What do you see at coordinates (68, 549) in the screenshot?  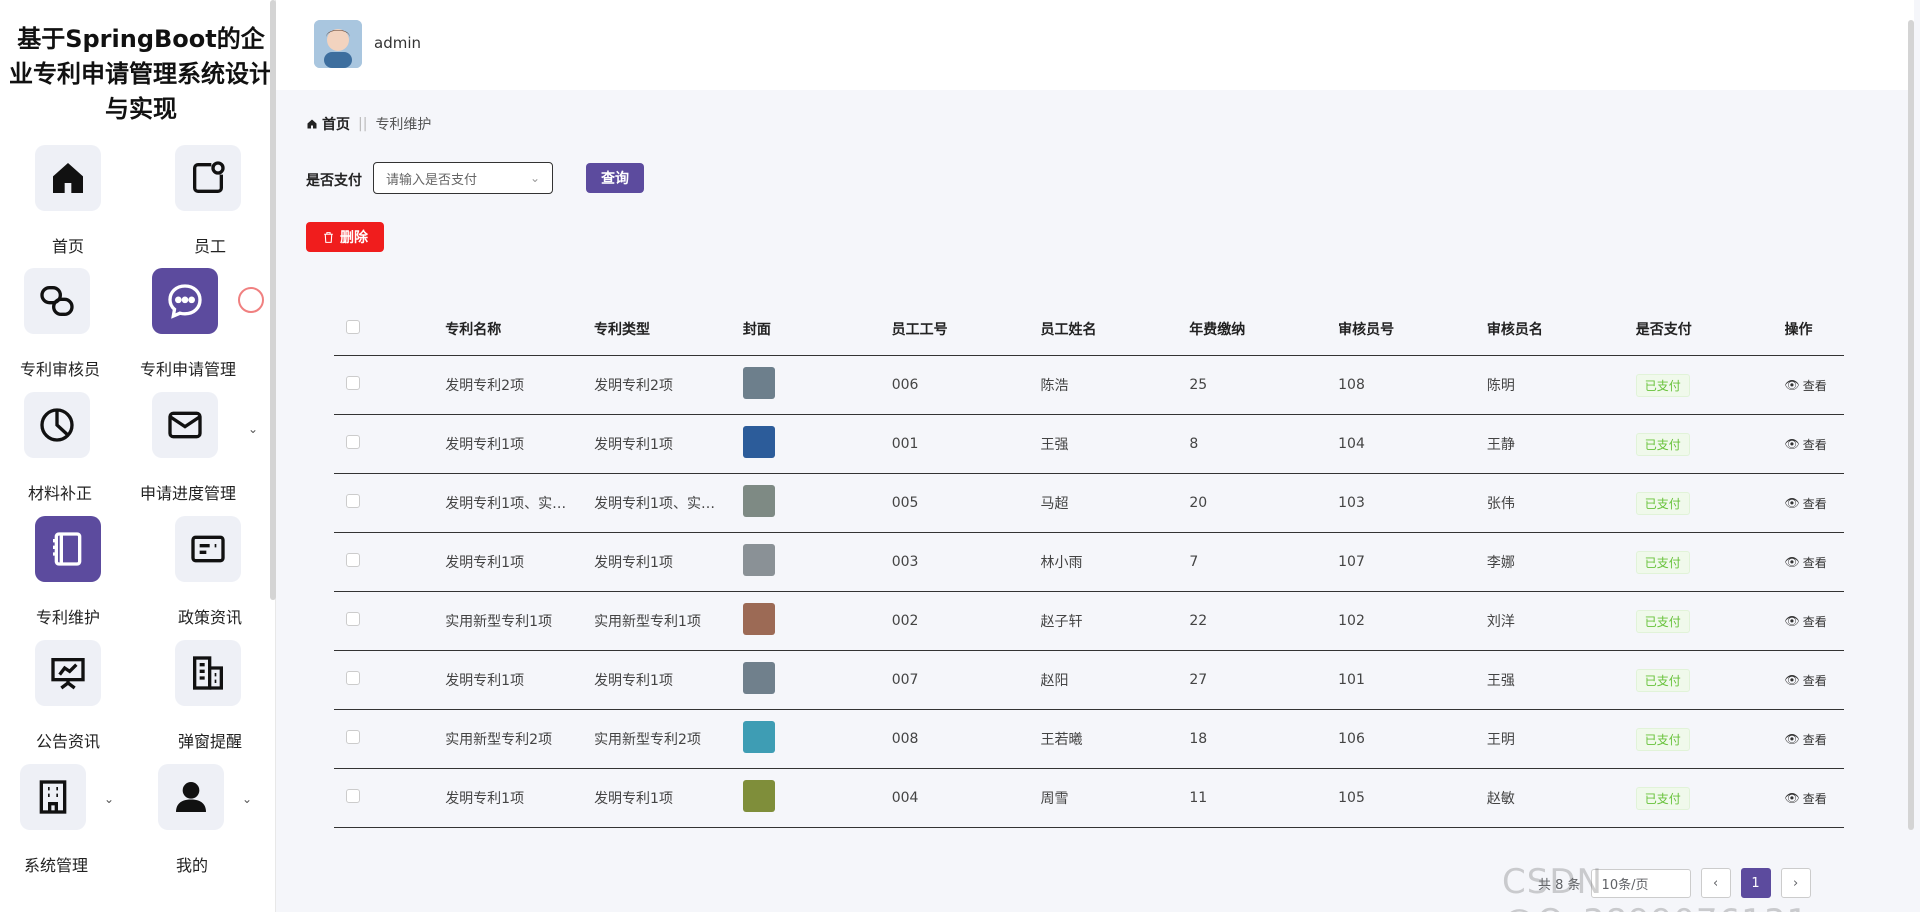 I see `notebook-icon` at bounding box center [68, 549].